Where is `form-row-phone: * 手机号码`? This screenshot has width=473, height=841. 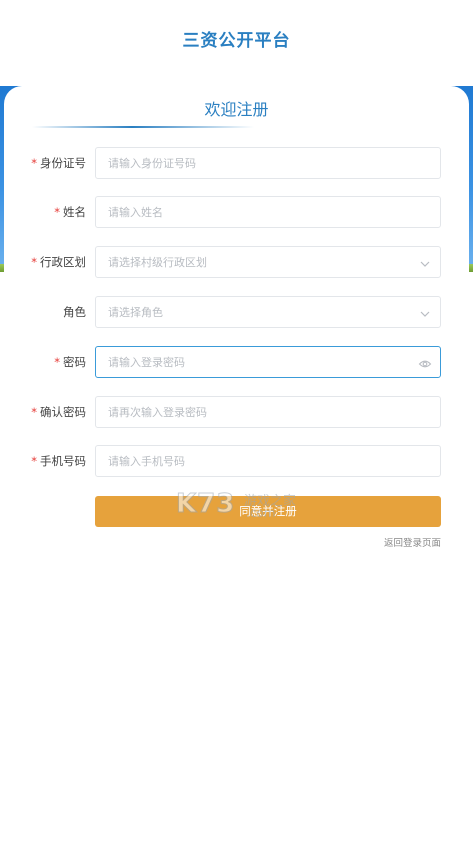 form-row-phone: * 手机号码 is located at coordinates (236, 461).